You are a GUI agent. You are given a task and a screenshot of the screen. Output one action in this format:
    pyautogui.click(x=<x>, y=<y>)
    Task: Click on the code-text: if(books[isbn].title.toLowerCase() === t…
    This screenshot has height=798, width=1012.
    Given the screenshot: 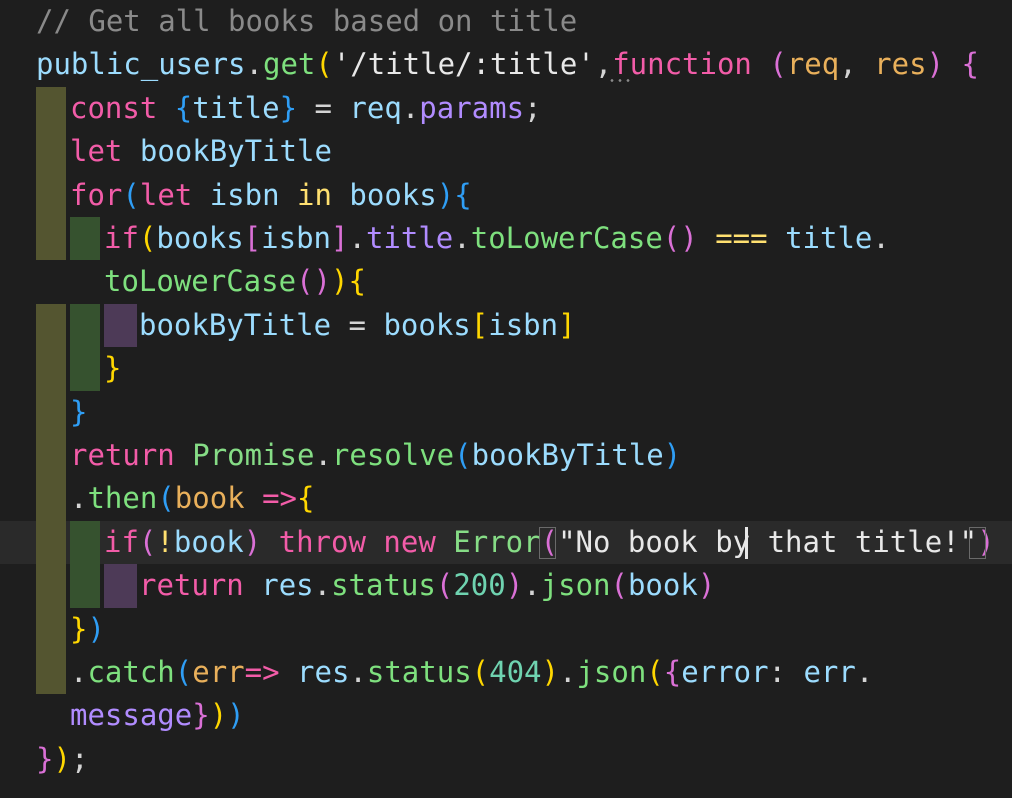 What is the action you would take?
    pyautogui.click(x=497, y=238)
    